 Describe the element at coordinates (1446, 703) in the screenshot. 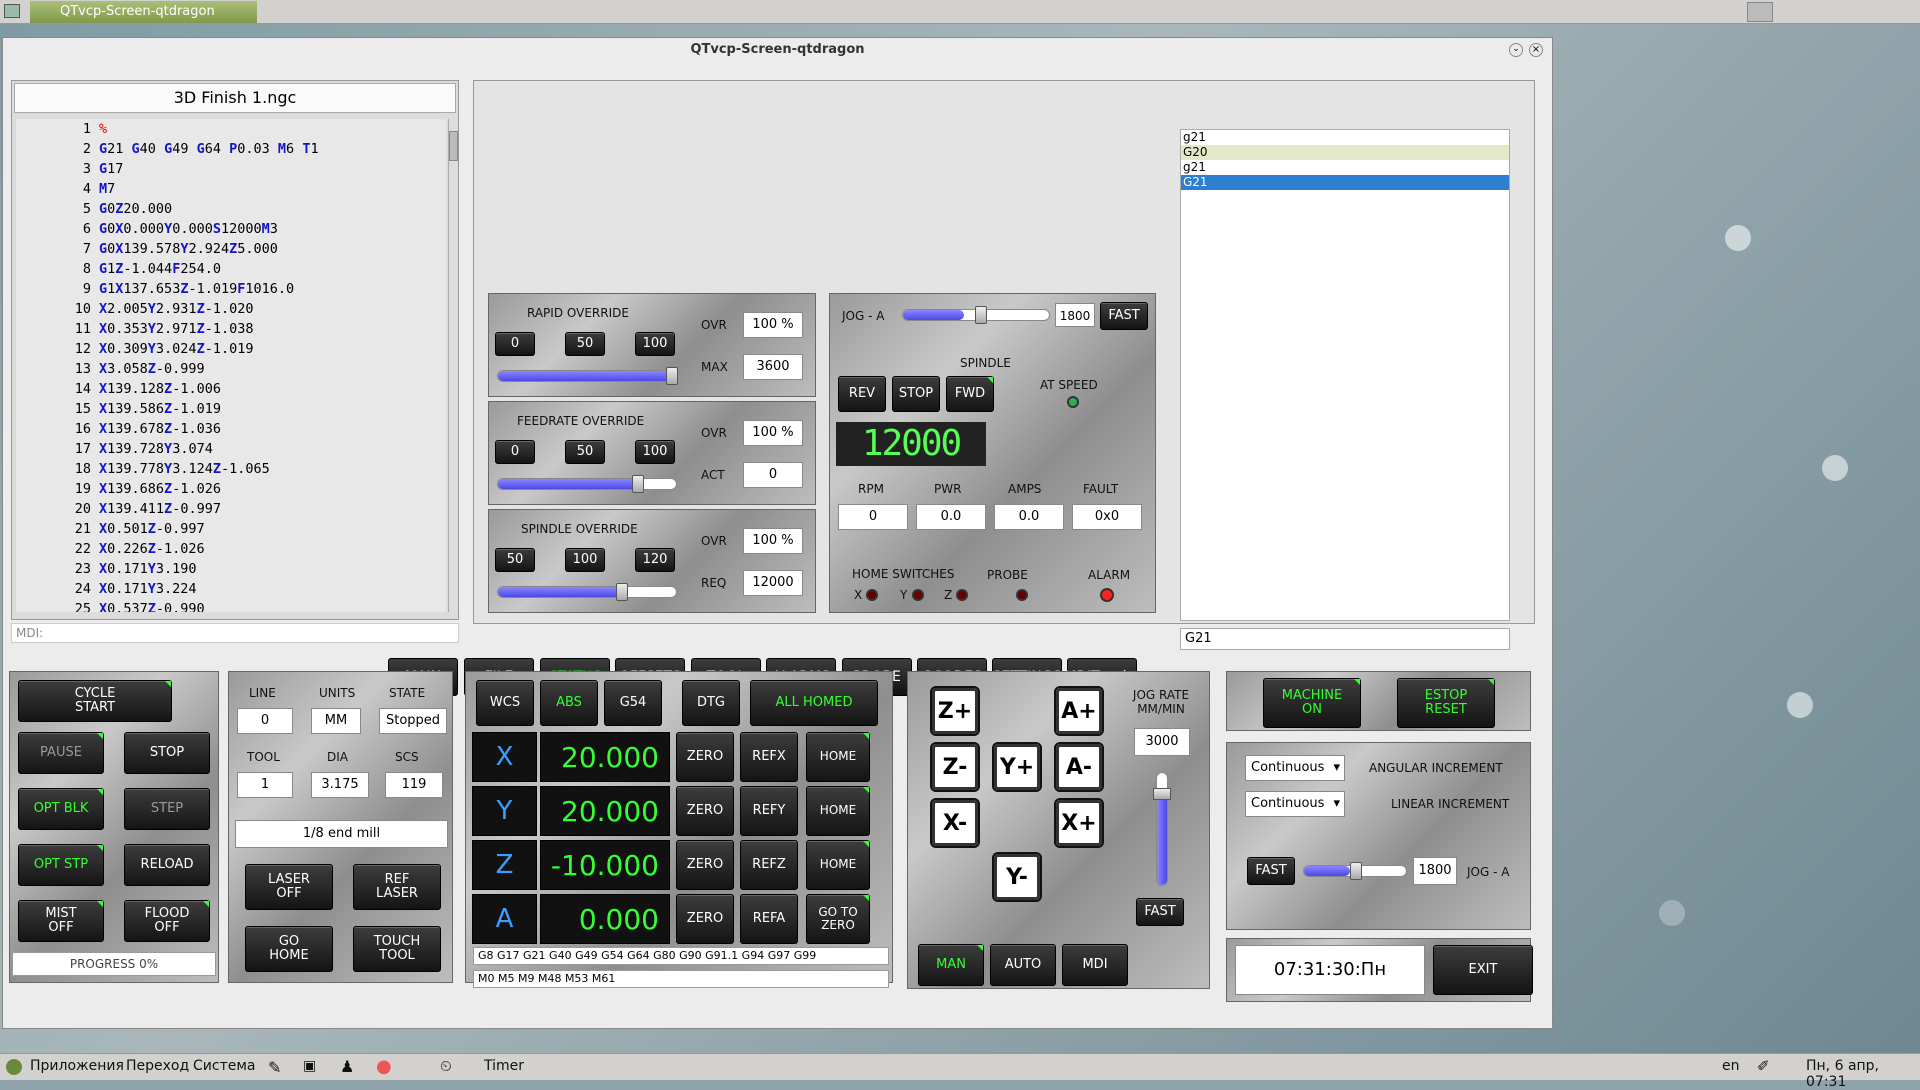

I see `estop-reset-button: ESTOP RESET` at that location.